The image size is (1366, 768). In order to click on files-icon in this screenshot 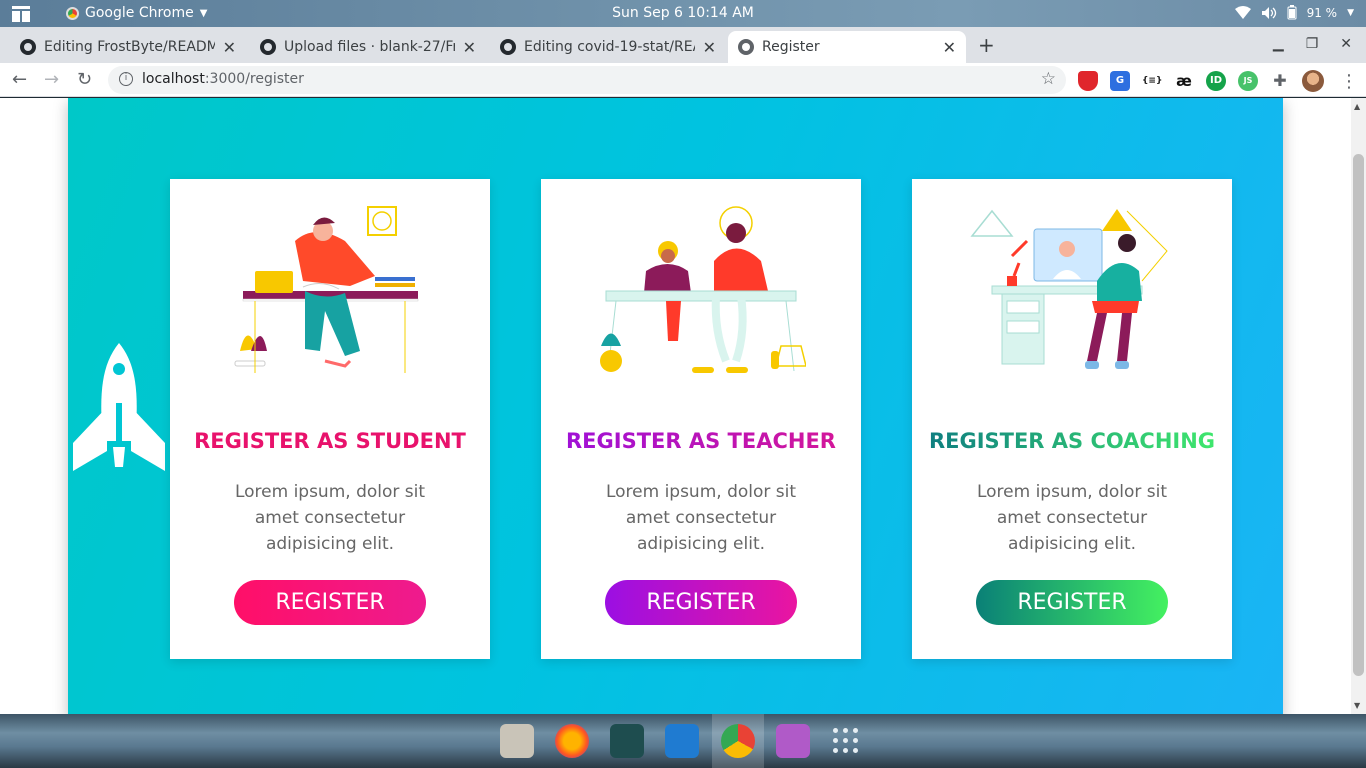, I will do `click(517, 741)`.